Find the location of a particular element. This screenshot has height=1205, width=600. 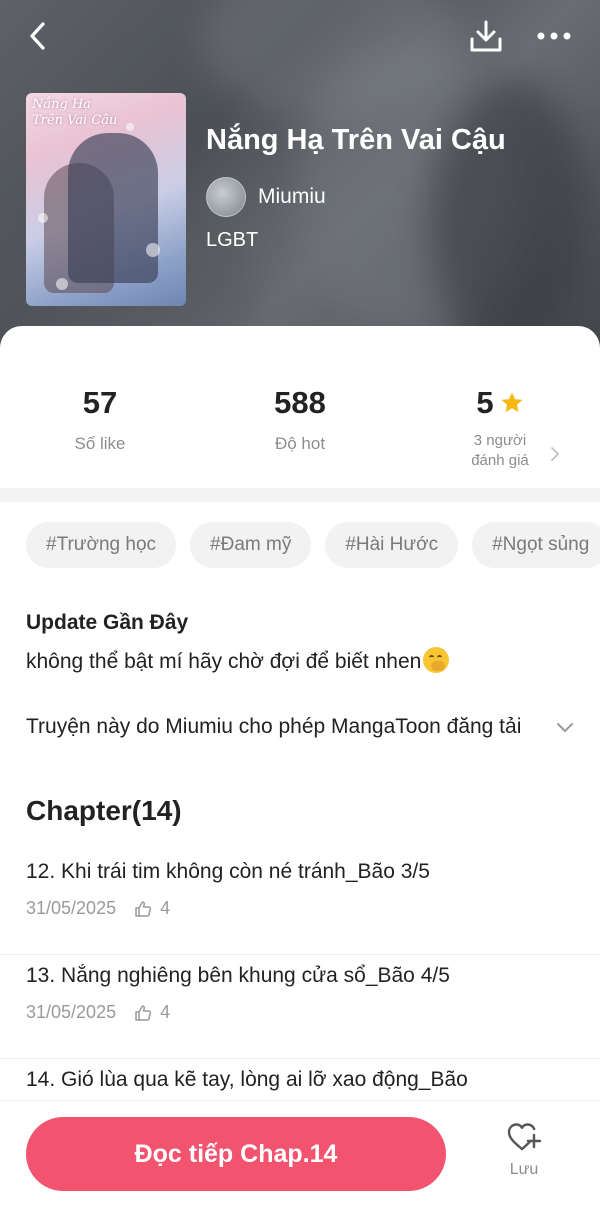

bottom-action-bar: Đọc tiếp Chap.14 Lưu is located at coordinates (300, 1152).